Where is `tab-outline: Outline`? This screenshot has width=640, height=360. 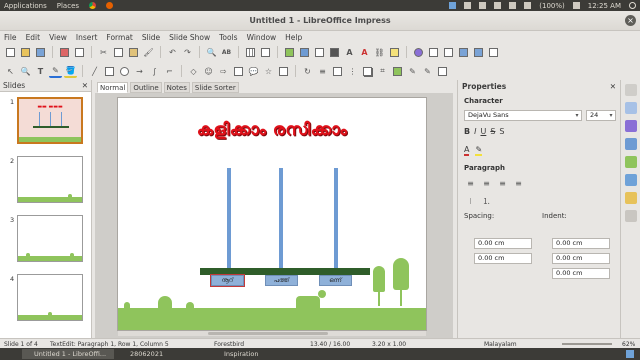
tab-outline: Outline is located at coordinates (146, 87).